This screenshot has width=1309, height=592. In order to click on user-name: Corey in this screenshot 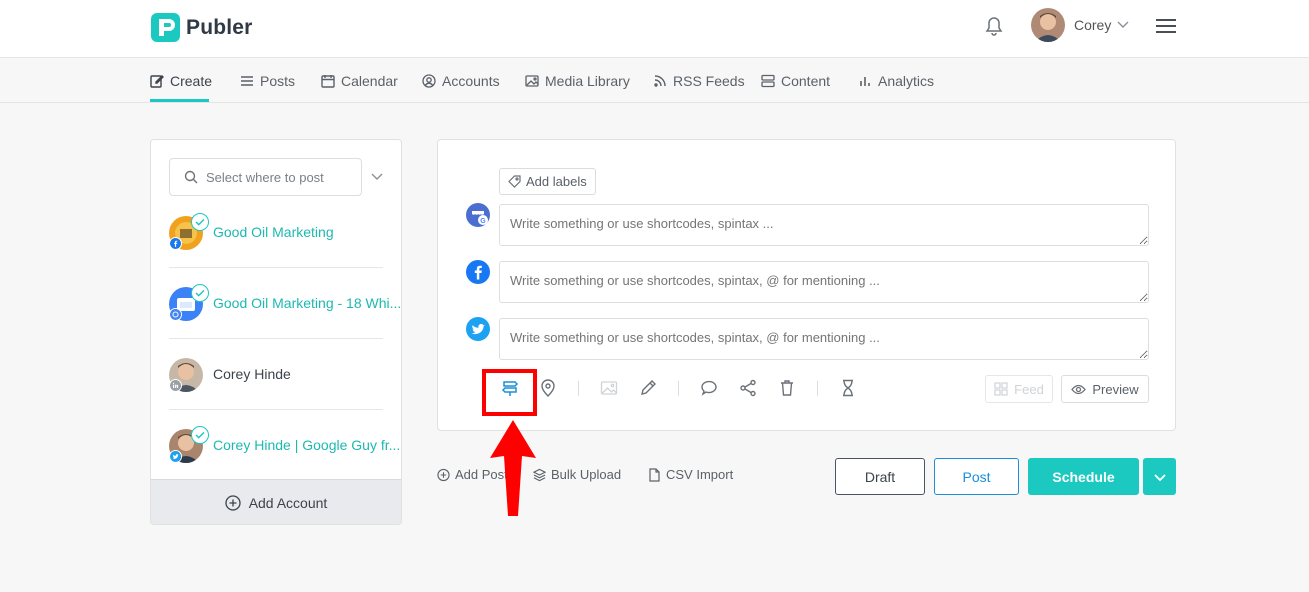, I will do `click(1092, 25)`.